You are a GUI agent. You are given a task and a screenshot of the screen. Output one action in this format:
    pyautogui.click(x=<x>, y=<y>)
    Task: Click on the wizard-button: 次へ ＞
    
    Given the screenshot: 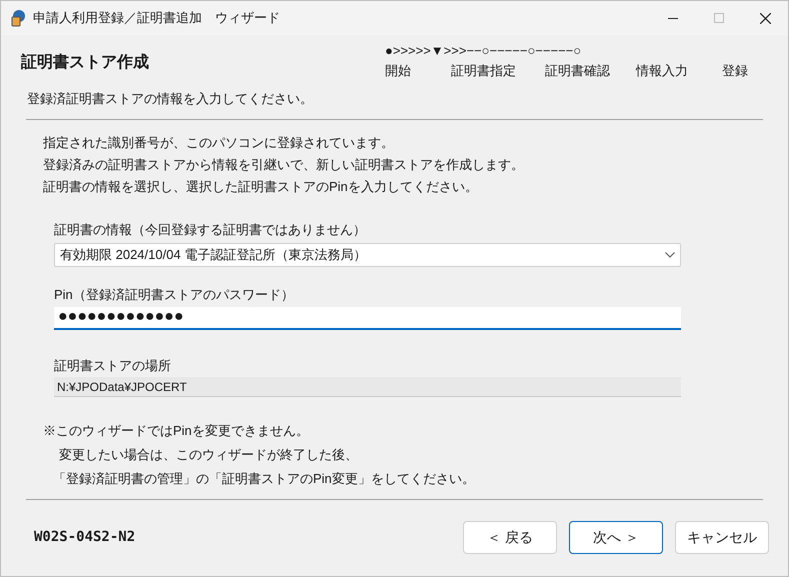 What is the action you would take?
    pyautogui.click(x=616, y=537)
    